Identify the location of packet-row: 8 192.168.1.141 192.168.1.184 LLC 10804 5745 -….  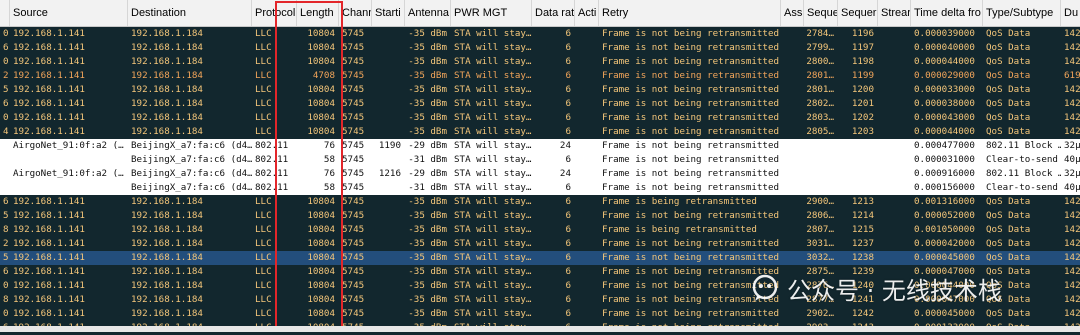
(540, 230).